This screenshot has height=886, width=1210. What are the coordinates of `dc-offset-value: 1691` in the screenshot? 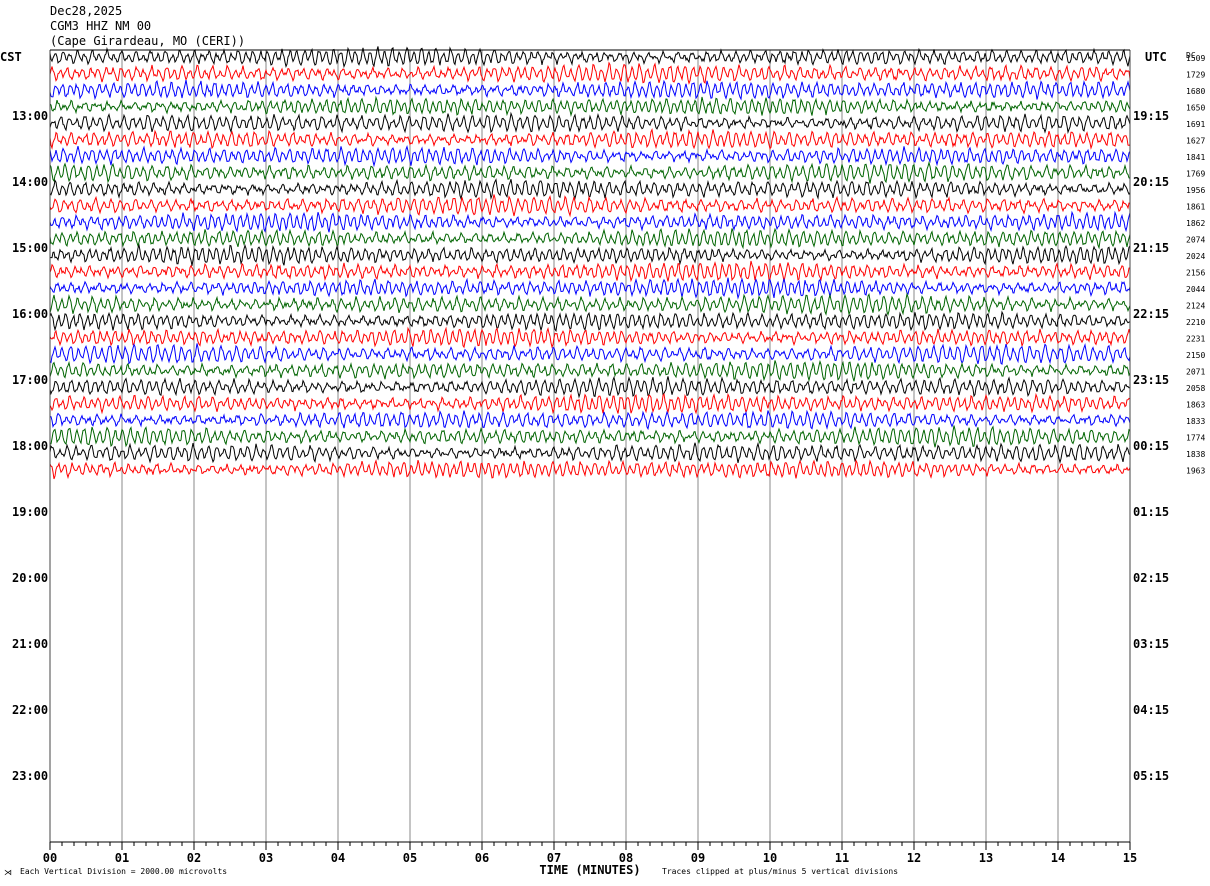 It's located at (1195, 124).